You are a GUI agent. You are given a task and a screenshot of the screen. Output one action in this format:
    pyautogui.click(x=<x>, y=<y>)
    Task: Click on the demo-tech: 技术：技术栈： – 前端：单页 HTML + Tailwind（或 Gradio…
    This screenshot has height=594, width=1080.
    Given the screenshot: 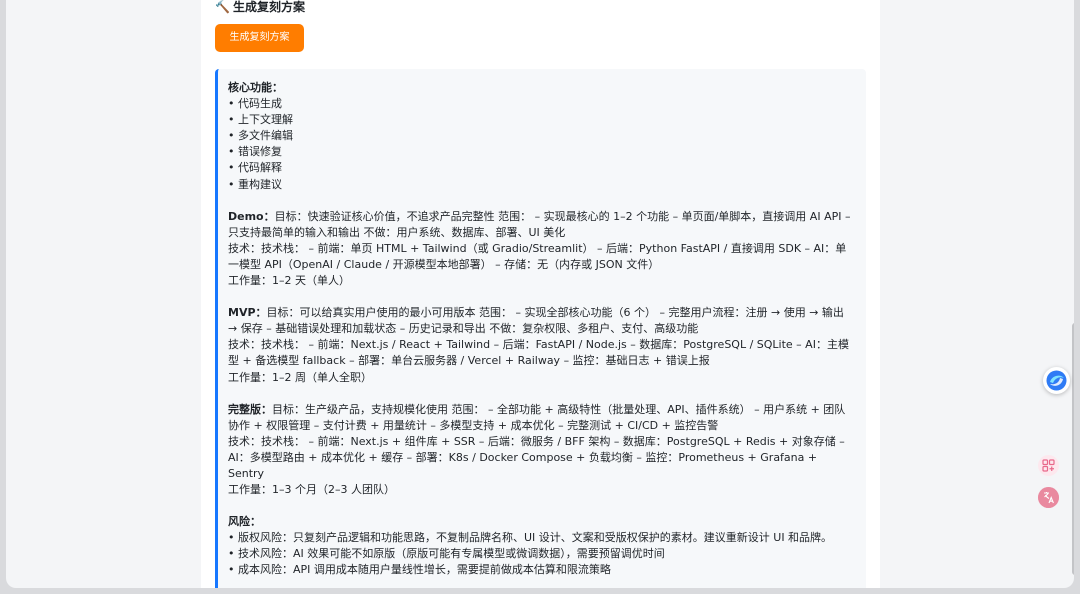 What is the action you would take?
    pyautogui.click(x=537, y=256)
    